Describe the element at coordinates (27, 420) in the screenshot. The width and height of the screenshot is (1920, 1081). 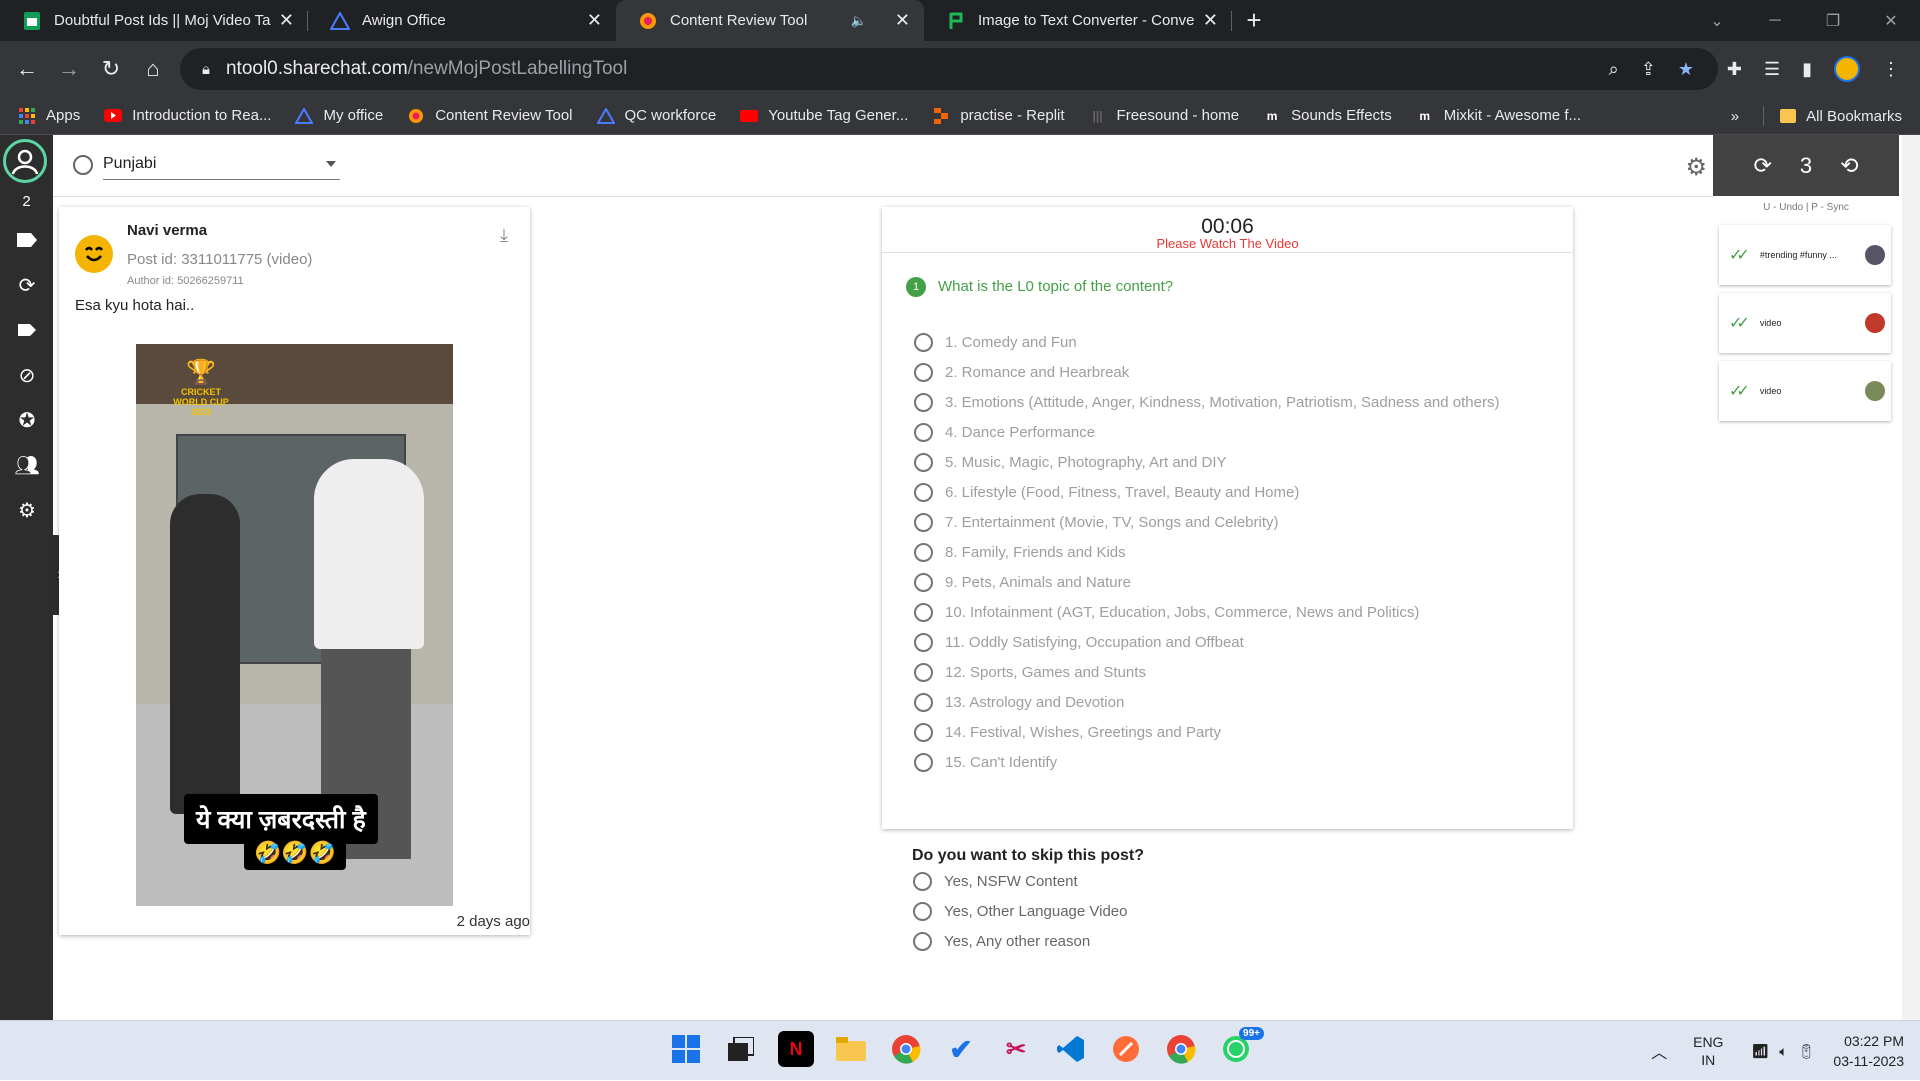
I see `star-icon: ✪` at that location.